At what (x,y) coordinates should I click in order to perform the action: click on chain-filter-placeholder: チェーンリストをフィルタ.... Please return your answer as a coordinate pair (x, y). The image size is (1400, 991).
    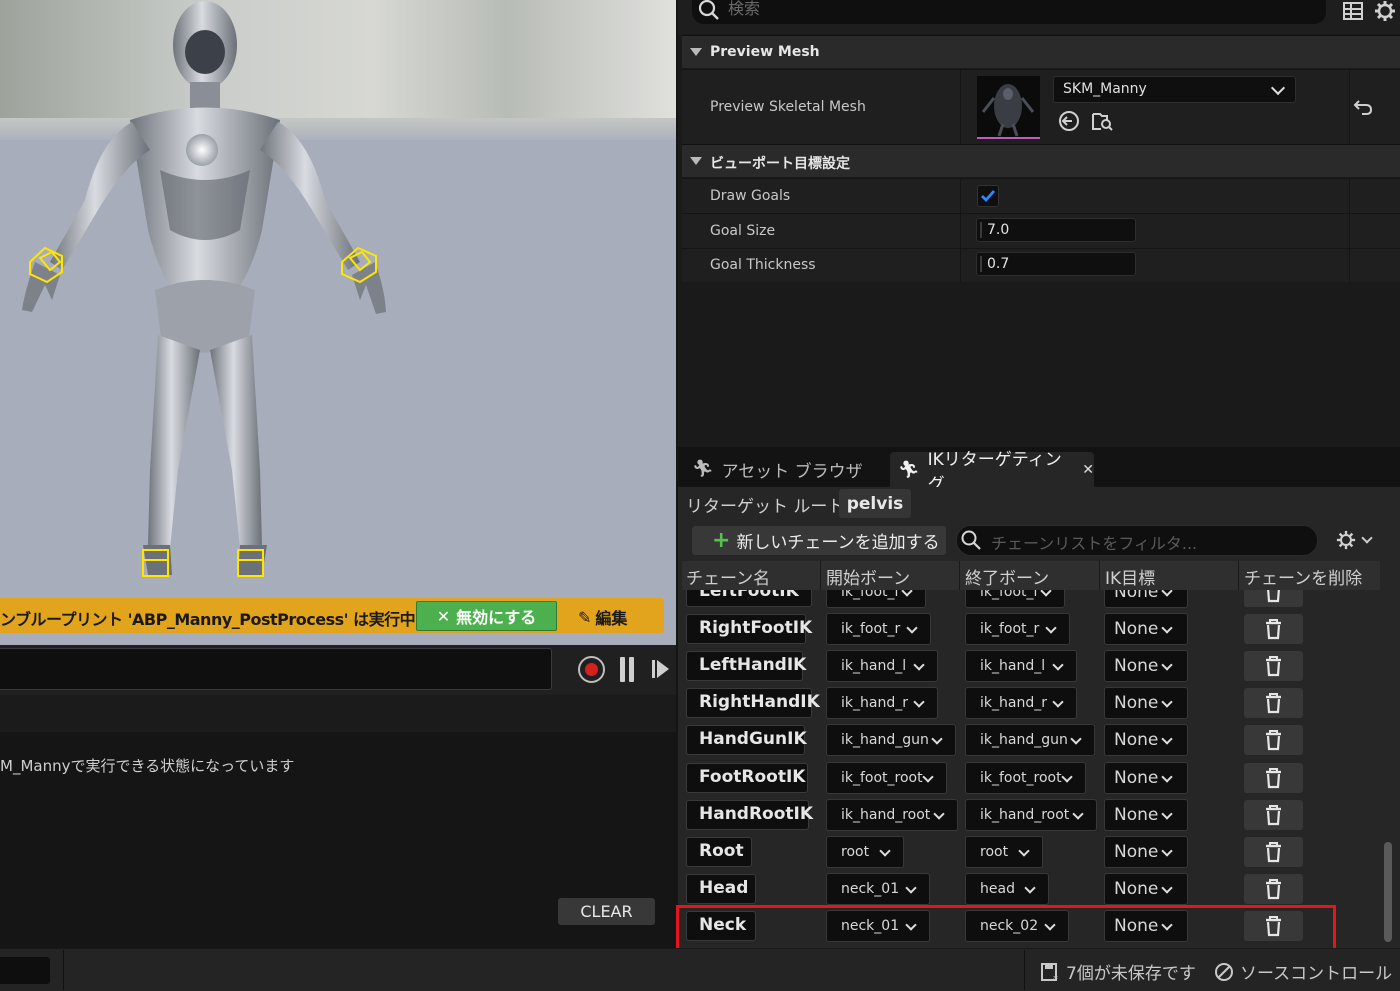
    Looking at the image, I should click on (1094, 543).